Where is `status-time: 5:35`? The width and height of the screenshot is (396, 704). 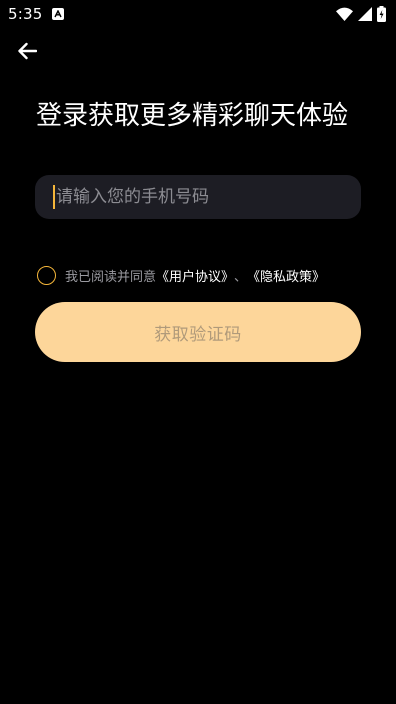 status-time: 5:35 is located at coordinates (25, 14).